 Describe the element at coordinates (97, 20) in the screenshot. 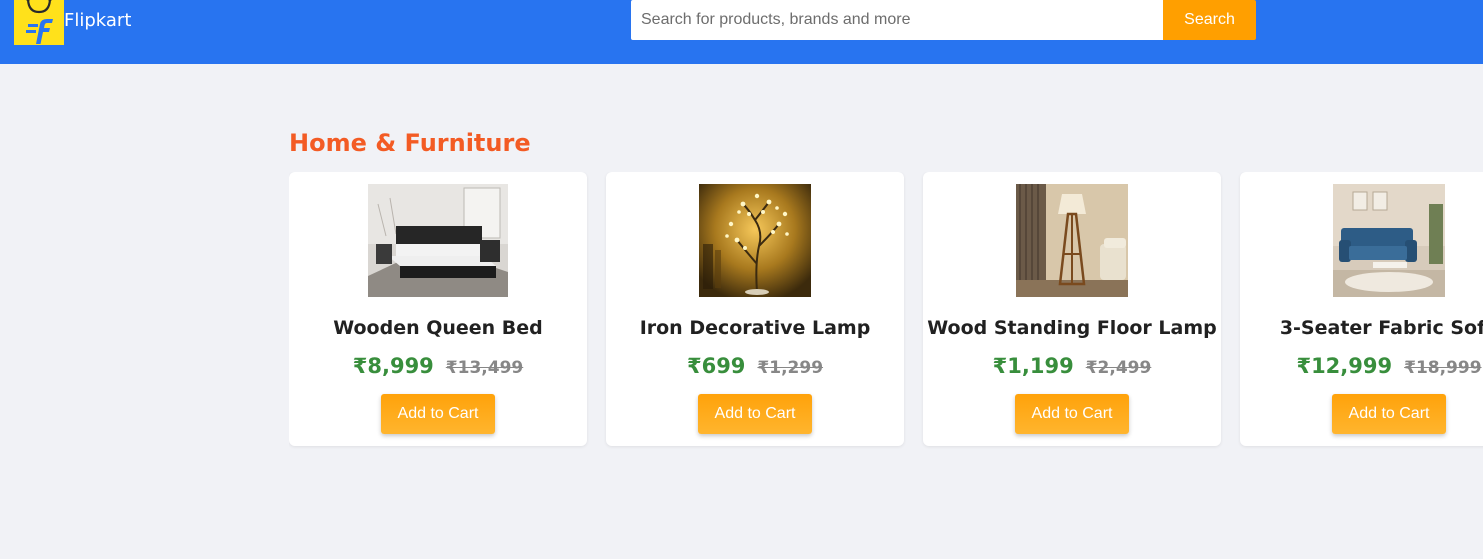

I see `brand-name: Flipkart` at that location.